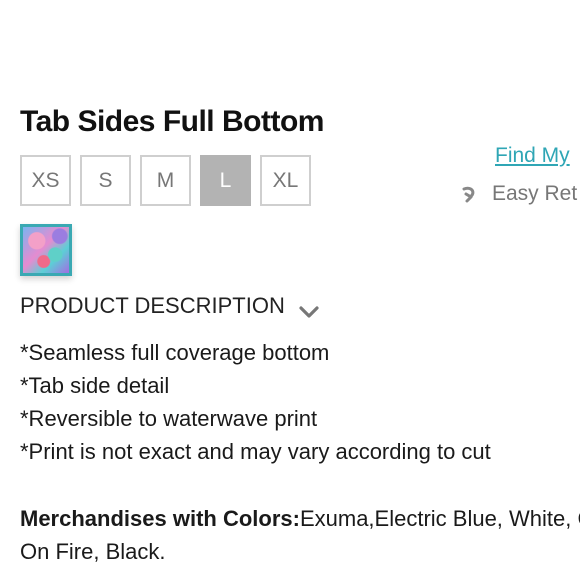 The width and height of the screenshot is (580, 580). What do you see at coordinates (93, 551) in the screenshot?
I see `colors-value-continued: On Fire, Black.` at bounding box center [93, 551].